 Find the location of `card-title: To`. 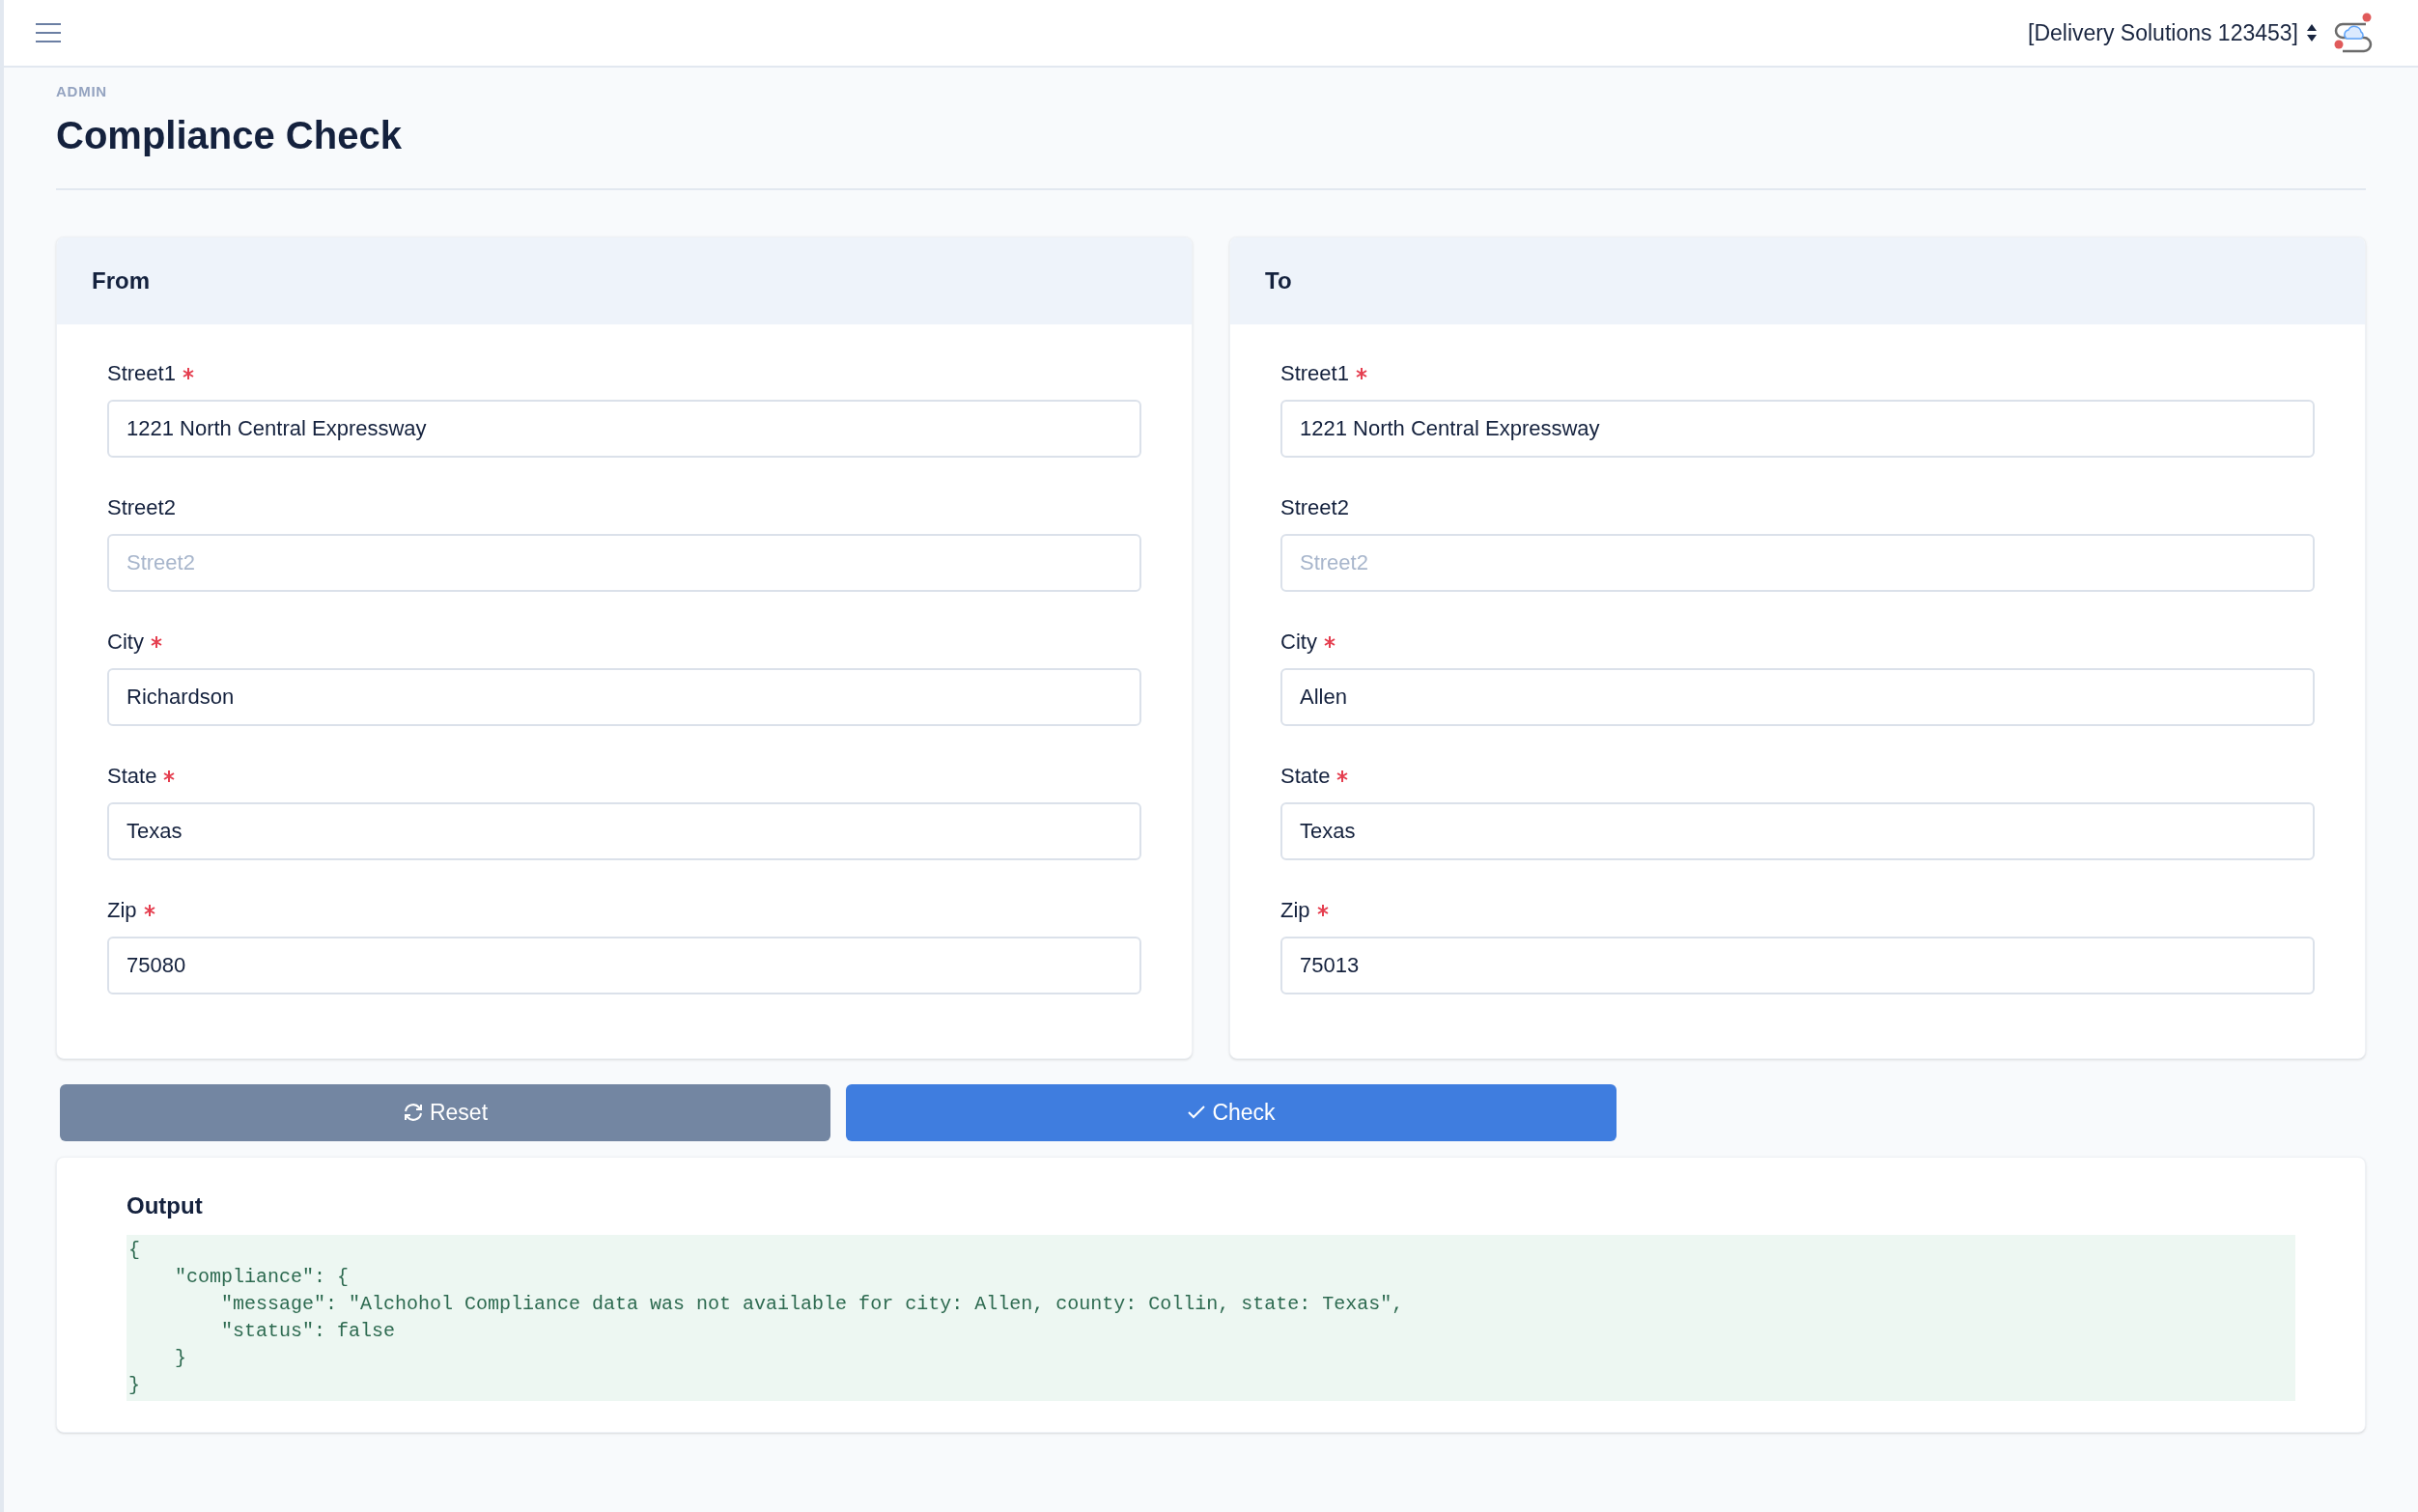

card-title: To is located at coordinates (1278, 281).